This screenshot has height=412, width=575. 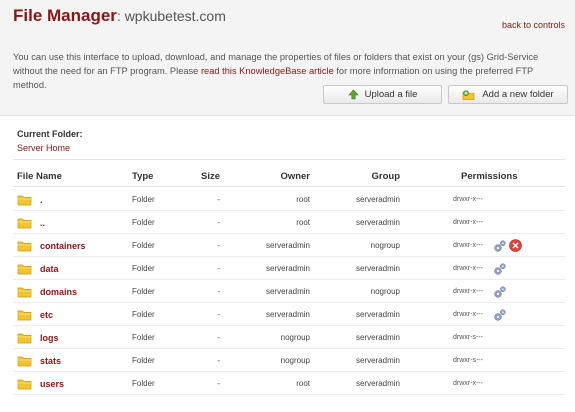 What do you see at coordinates (518, 94) in the screenshot?
I see `add-folder-label: Add a new folder` at bounding box center [518, 94].